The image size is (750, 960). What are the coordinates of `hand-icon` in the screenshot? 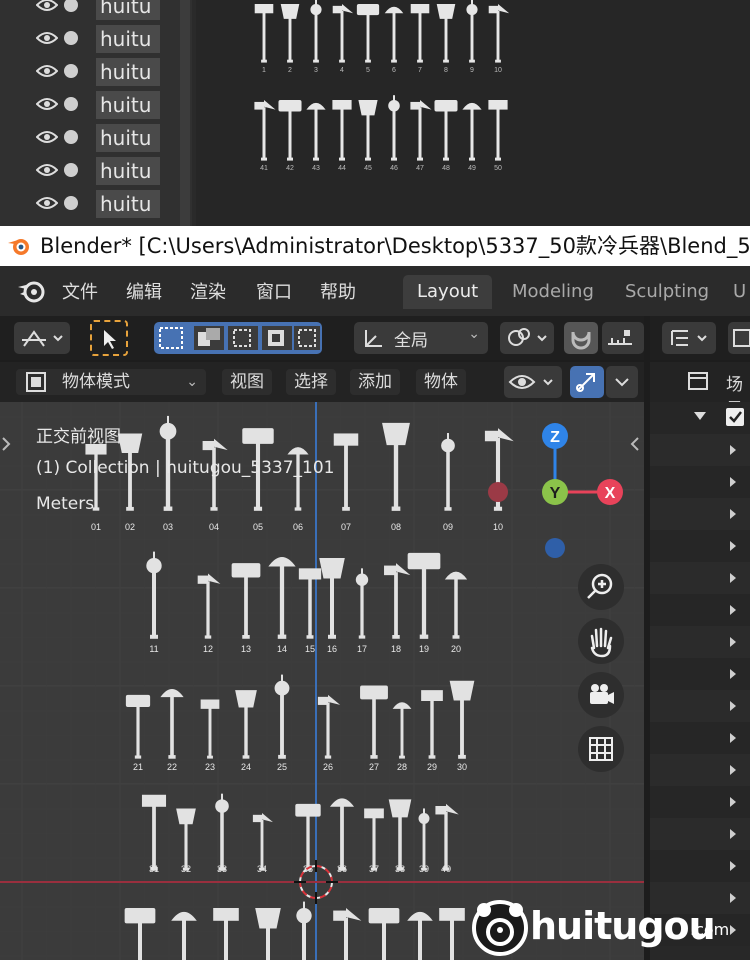 It's located at (601, 642).